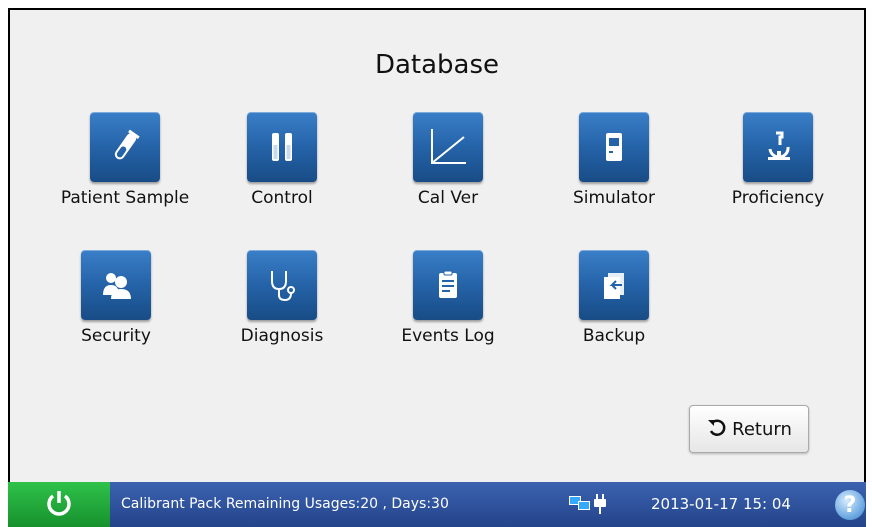 Image resolution: width=872 pixels, height=527 pixels. I want to click on backup-icon, so click(614, 285).